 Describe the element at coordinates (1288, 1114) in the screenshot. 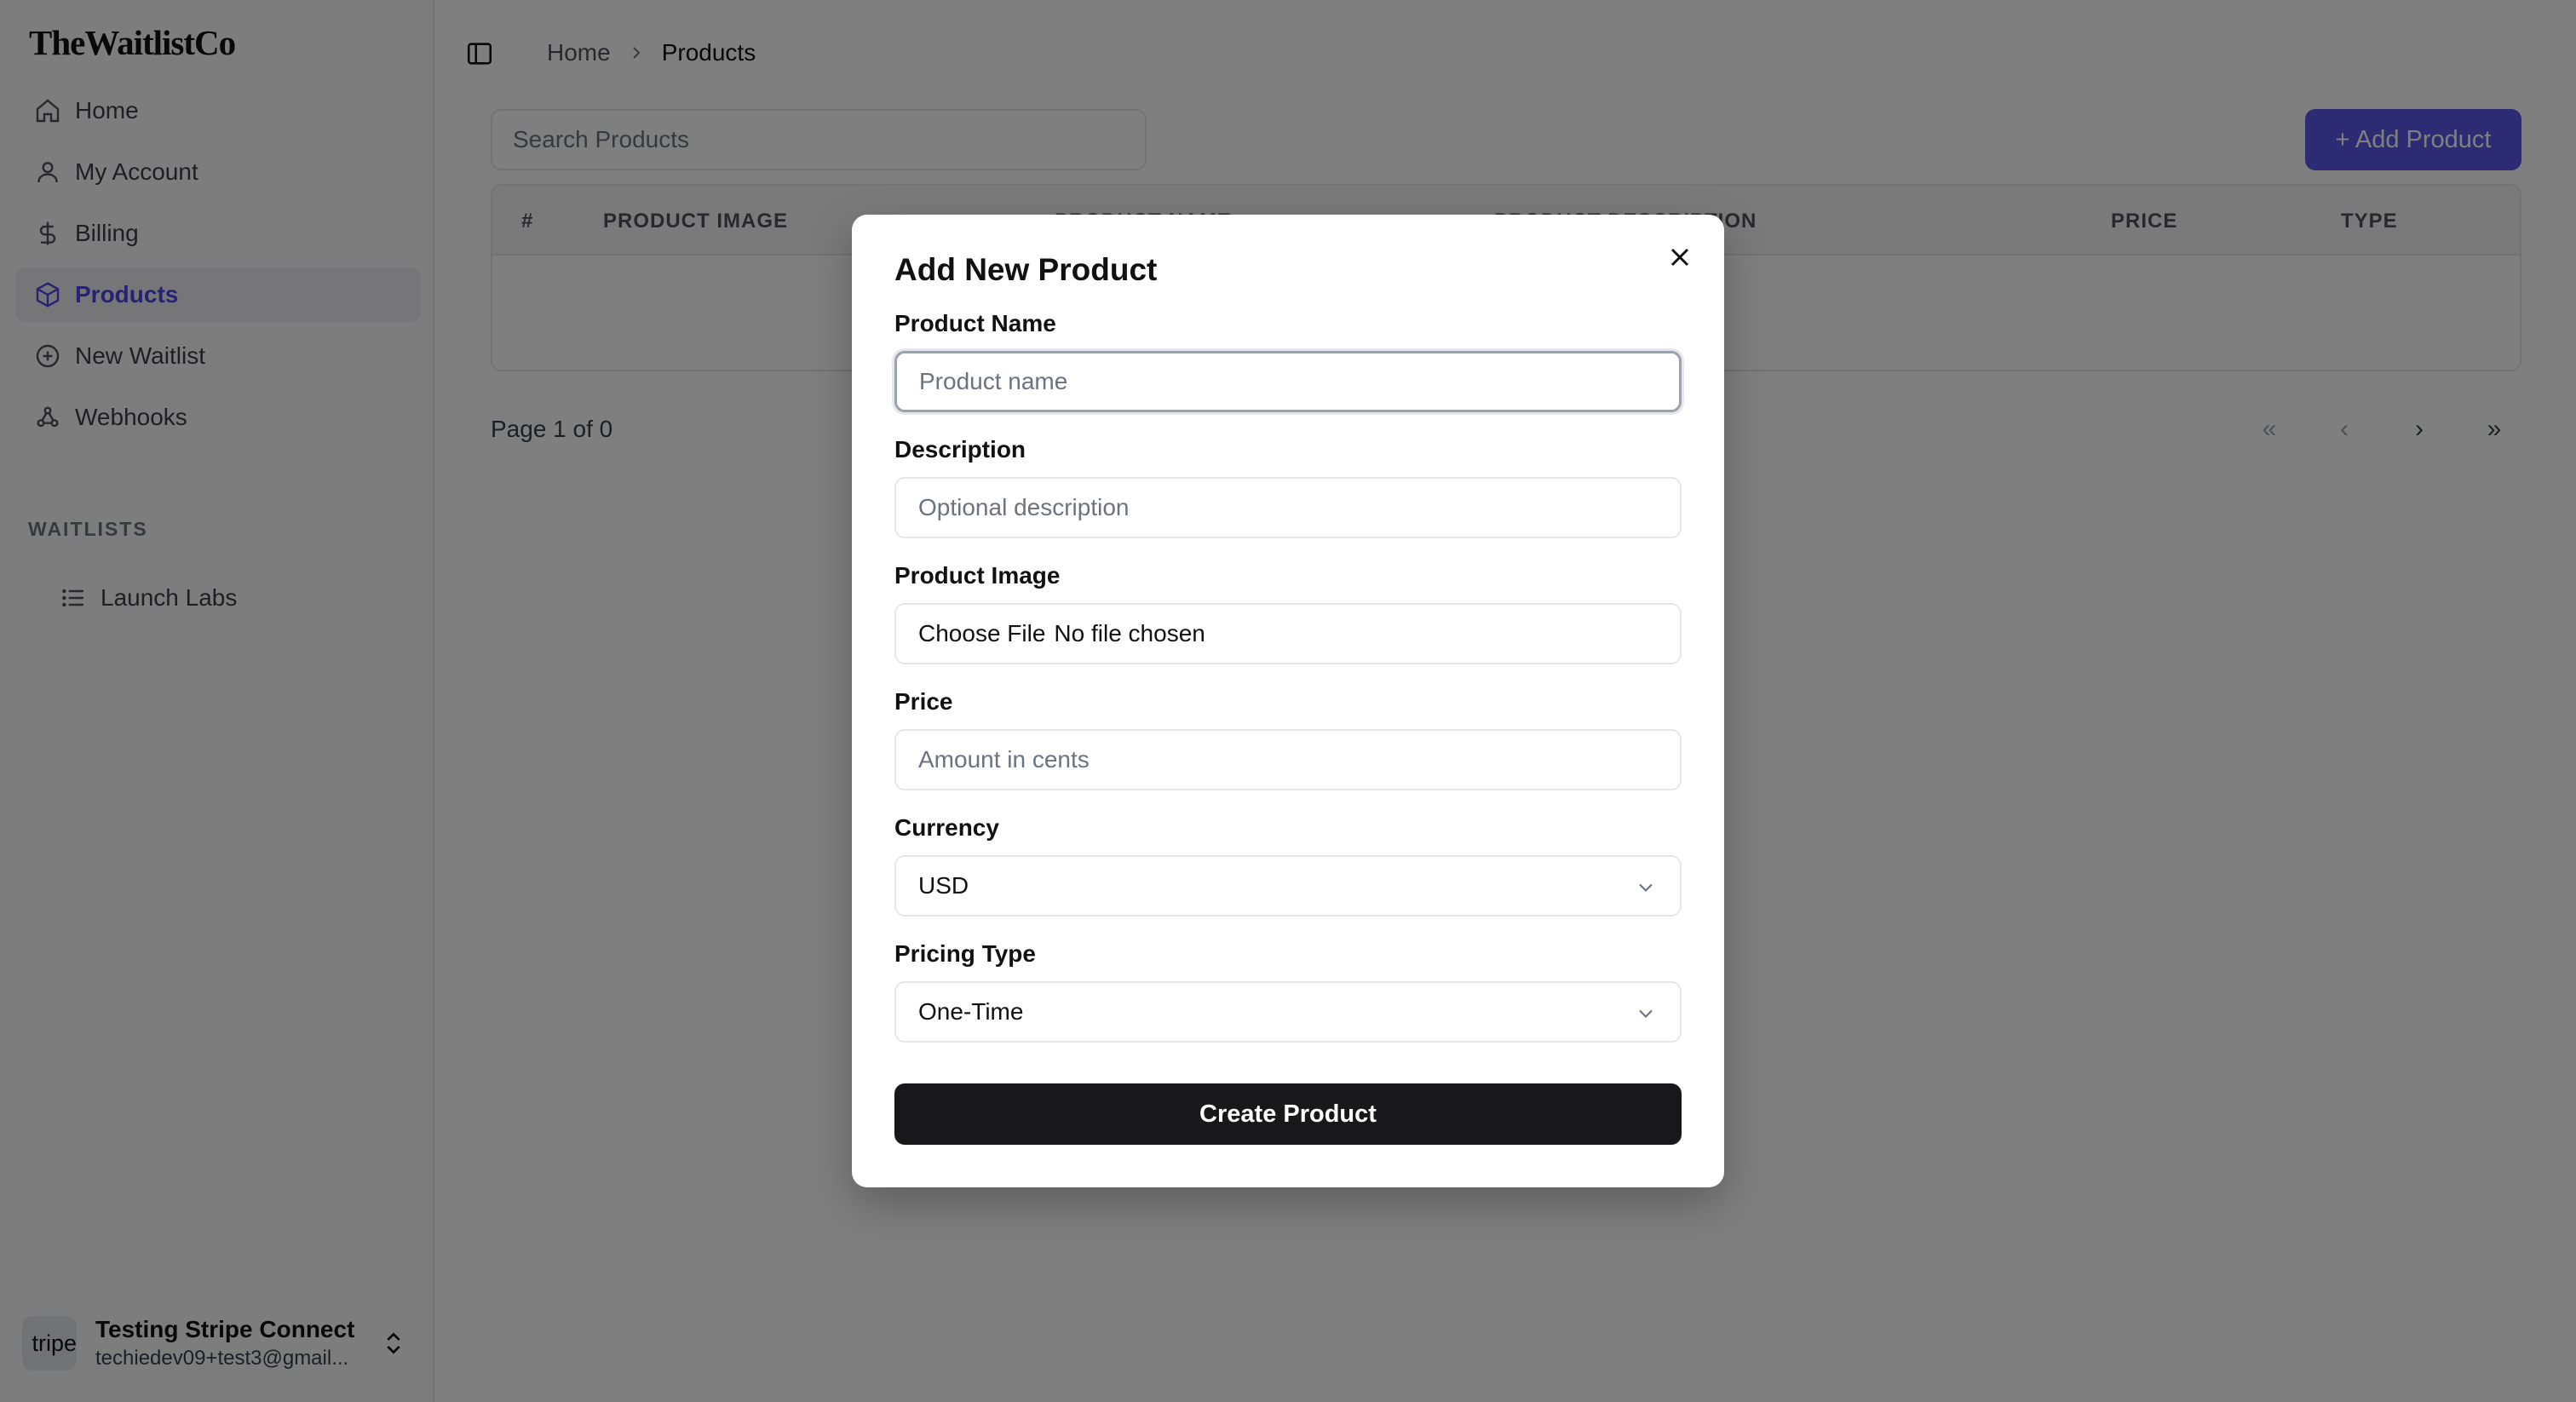

I see `create-product-button: Create Product` at that location.